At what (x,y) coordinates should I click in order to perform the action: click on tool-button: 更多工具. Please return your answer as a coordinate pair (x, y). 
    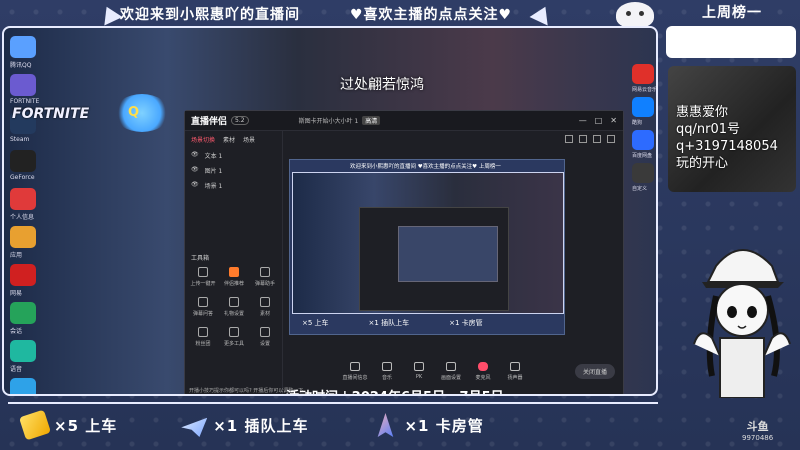
    Looking at the image, I should click on (234, 338).